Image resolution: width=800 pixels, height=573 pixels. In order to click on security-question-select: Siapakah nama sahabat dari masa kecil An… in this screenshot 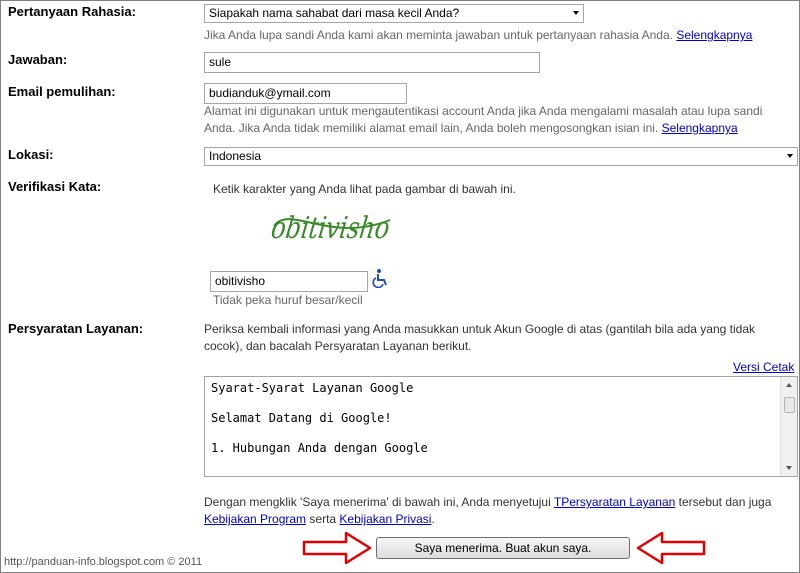, I will do `click(394, 13)`.